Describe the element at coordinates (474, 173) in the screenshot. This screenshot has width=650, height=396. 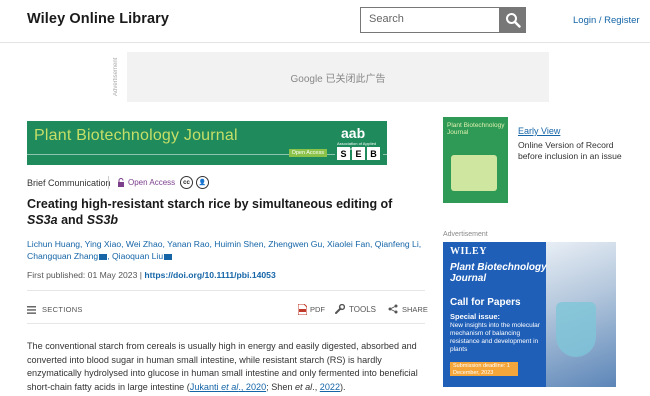
I see `cover-illustration` at that location.